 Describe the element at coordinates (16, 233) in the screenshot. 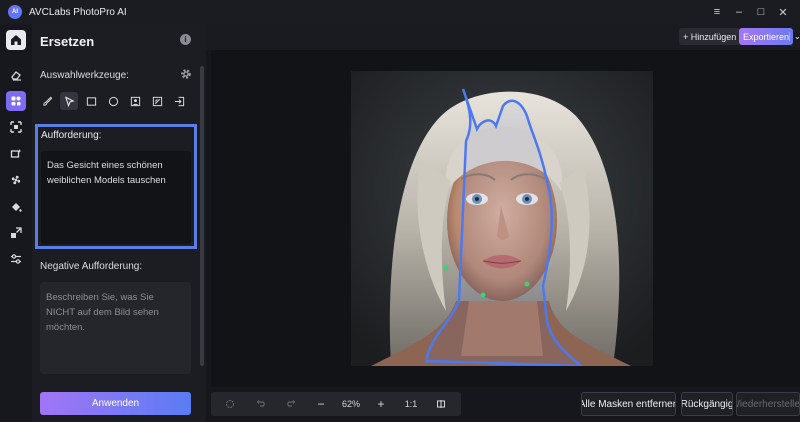

I see `resize-icon` at that location.